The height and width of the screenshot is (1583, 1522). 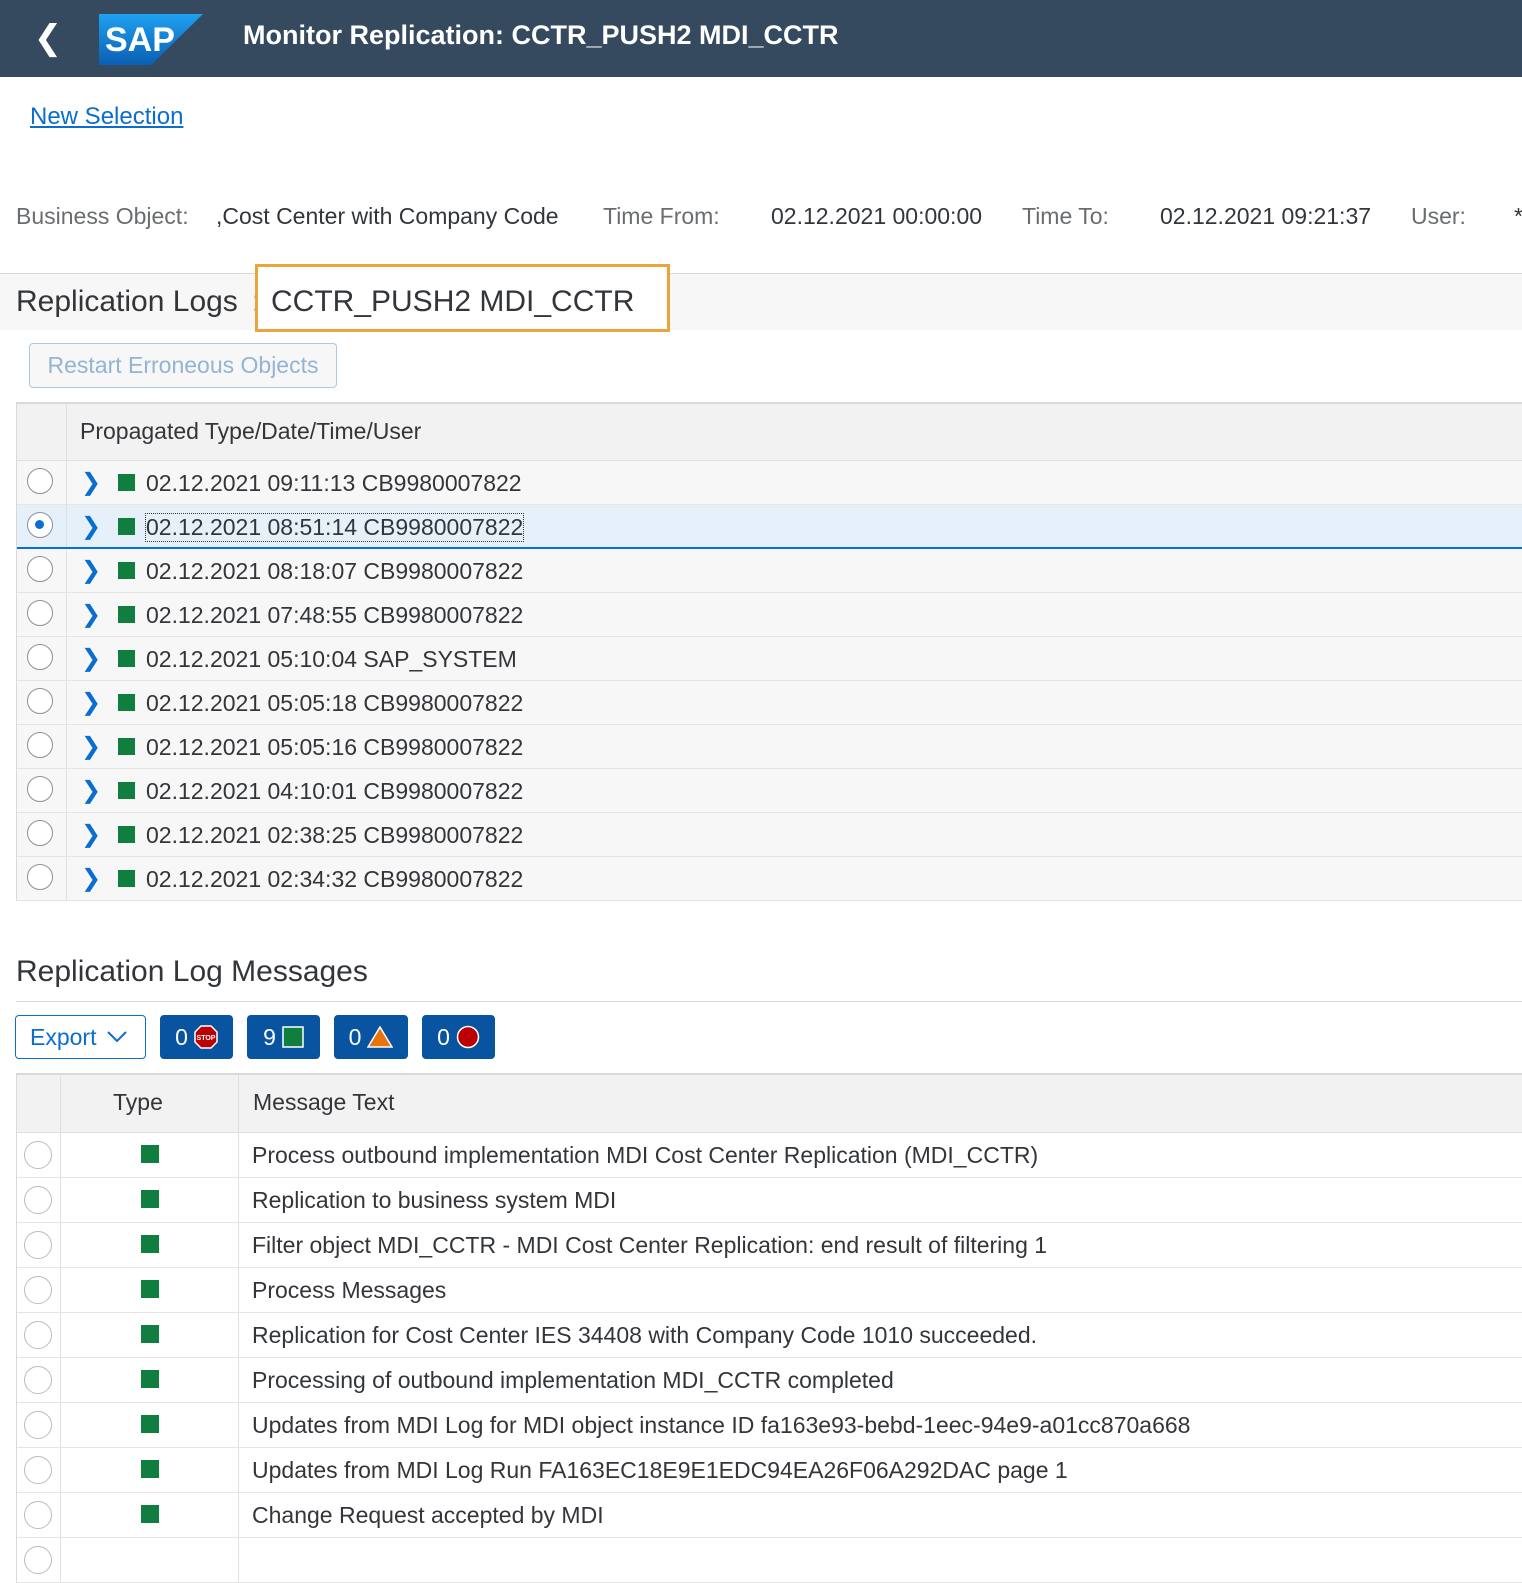 I want to click on filter-stop-button: 0 STOP, so click(x=196, y=1037).